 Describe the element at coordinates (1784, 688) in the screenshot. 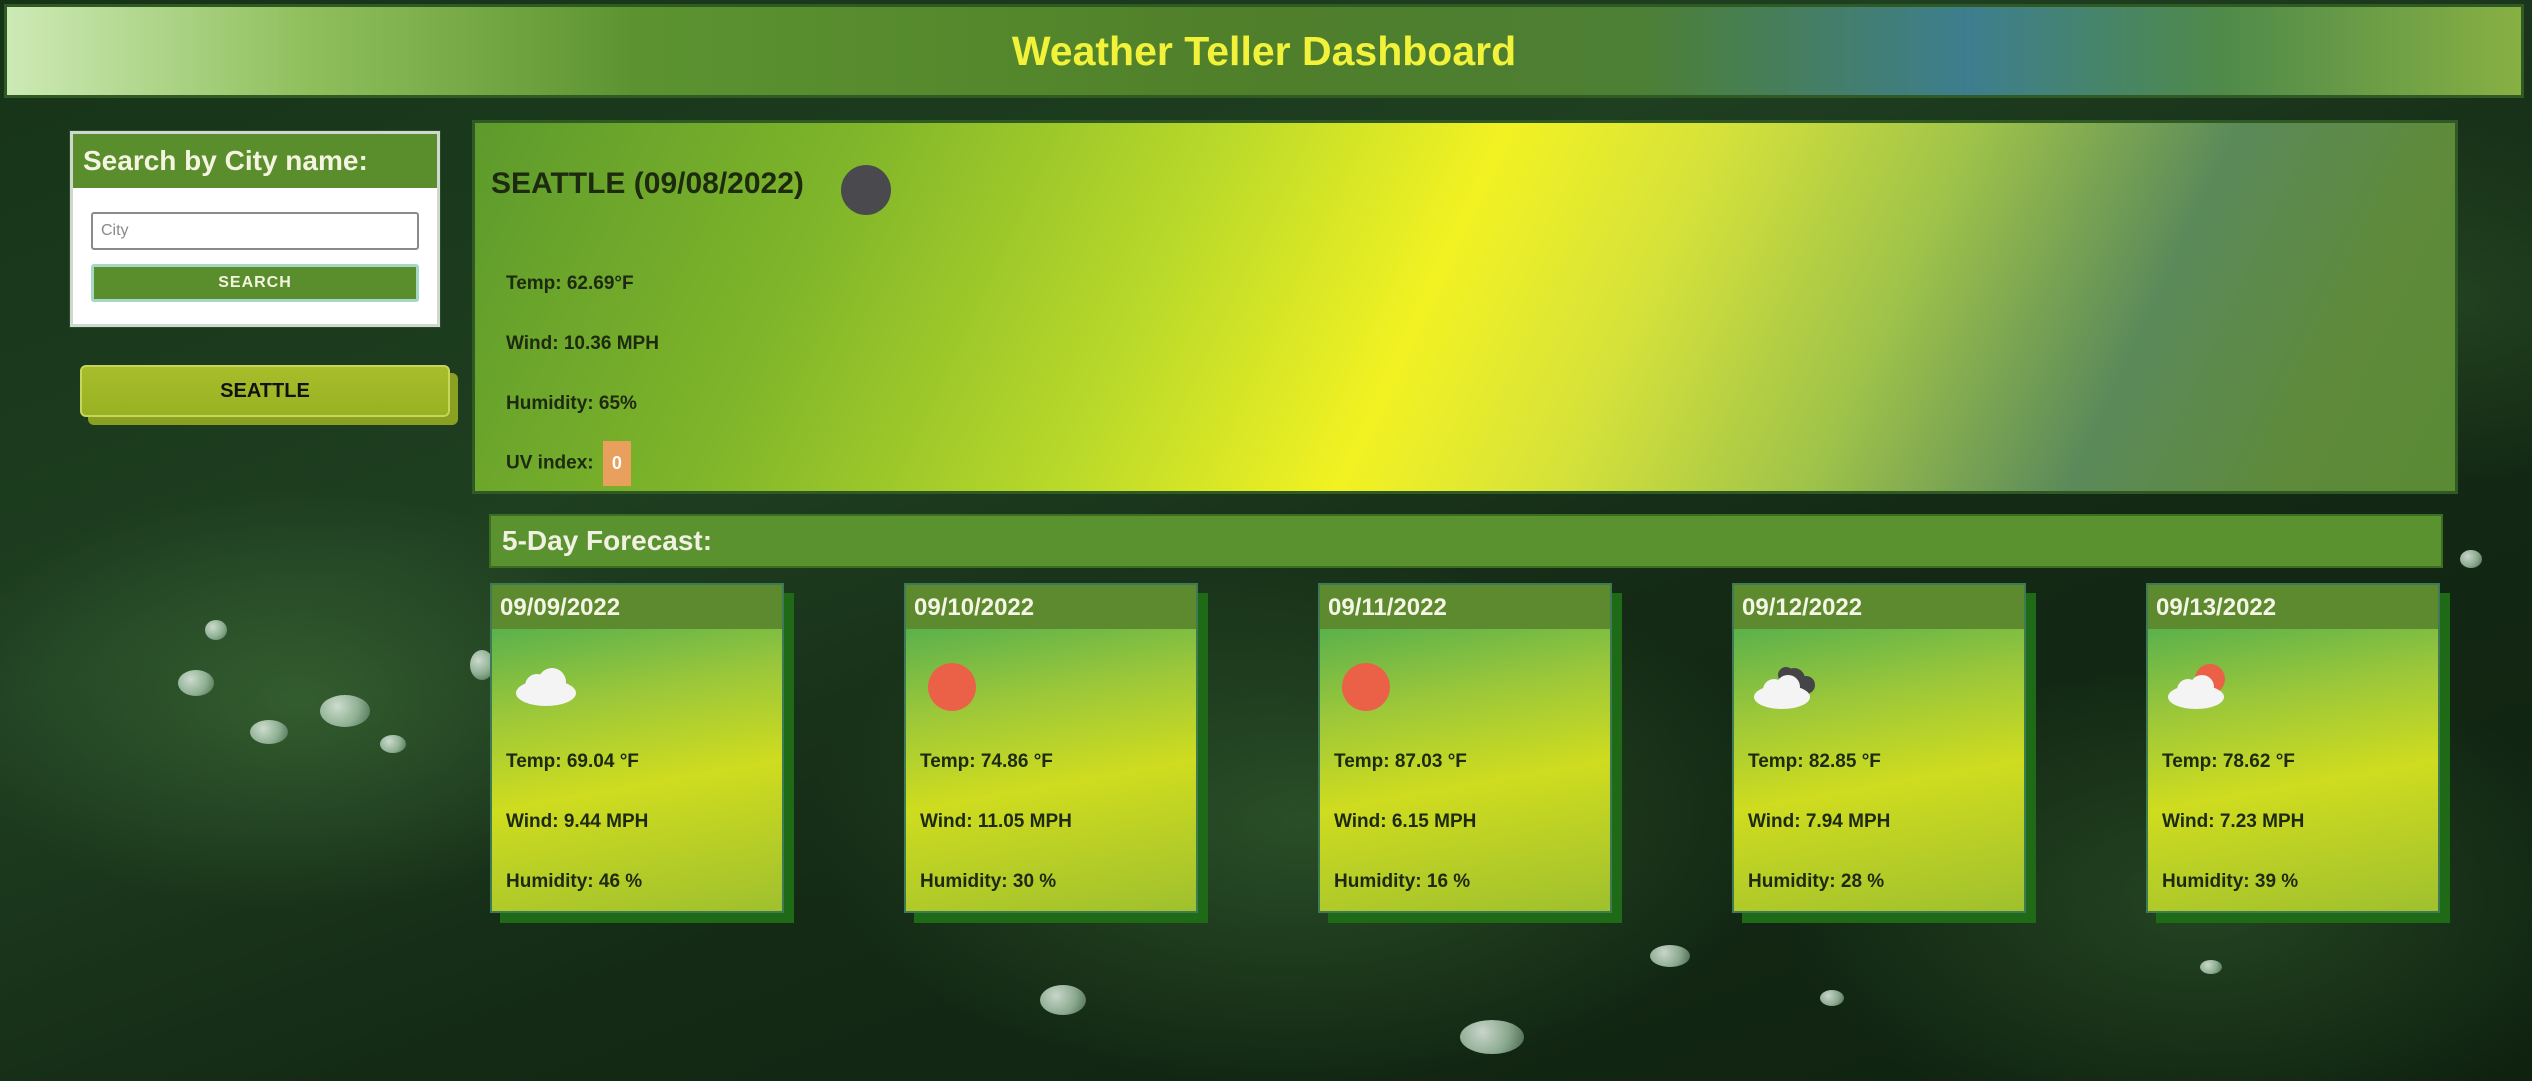

I see `broken-clouds-icon` at that location.